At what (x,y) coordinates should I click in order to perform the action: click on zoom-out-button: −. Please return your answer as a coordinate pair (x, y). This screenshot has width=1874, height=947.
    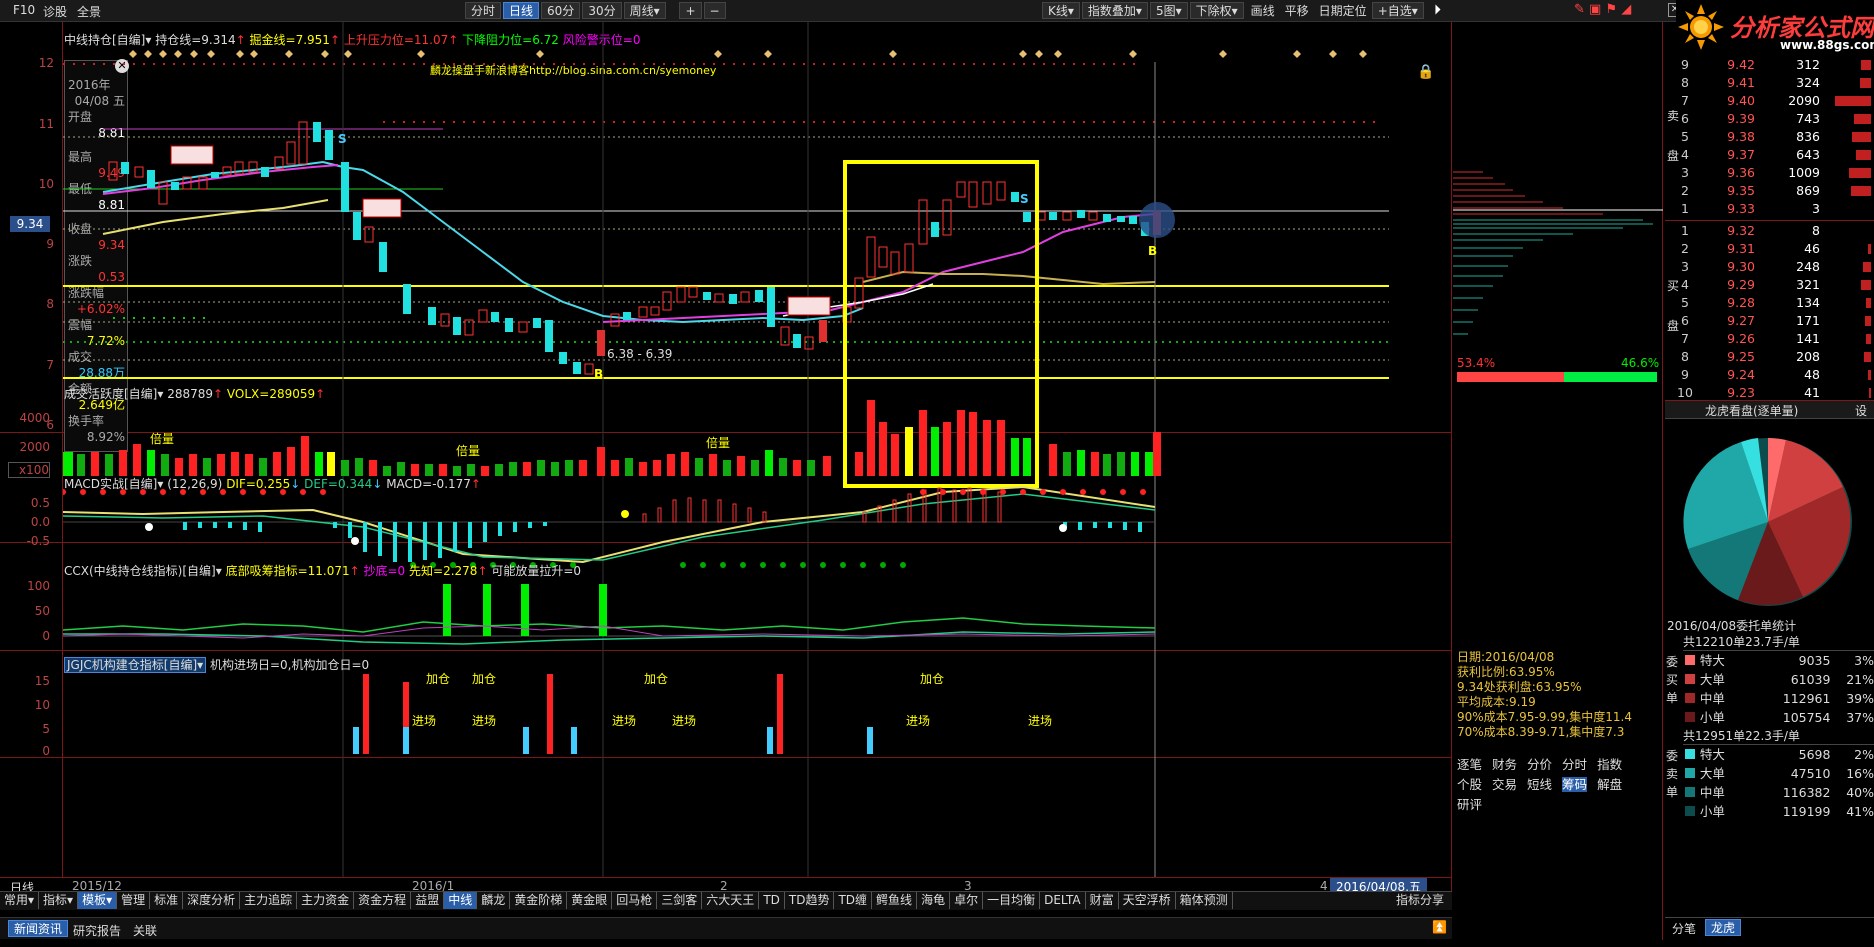
    Looking at the image, I should click on (714, 10).